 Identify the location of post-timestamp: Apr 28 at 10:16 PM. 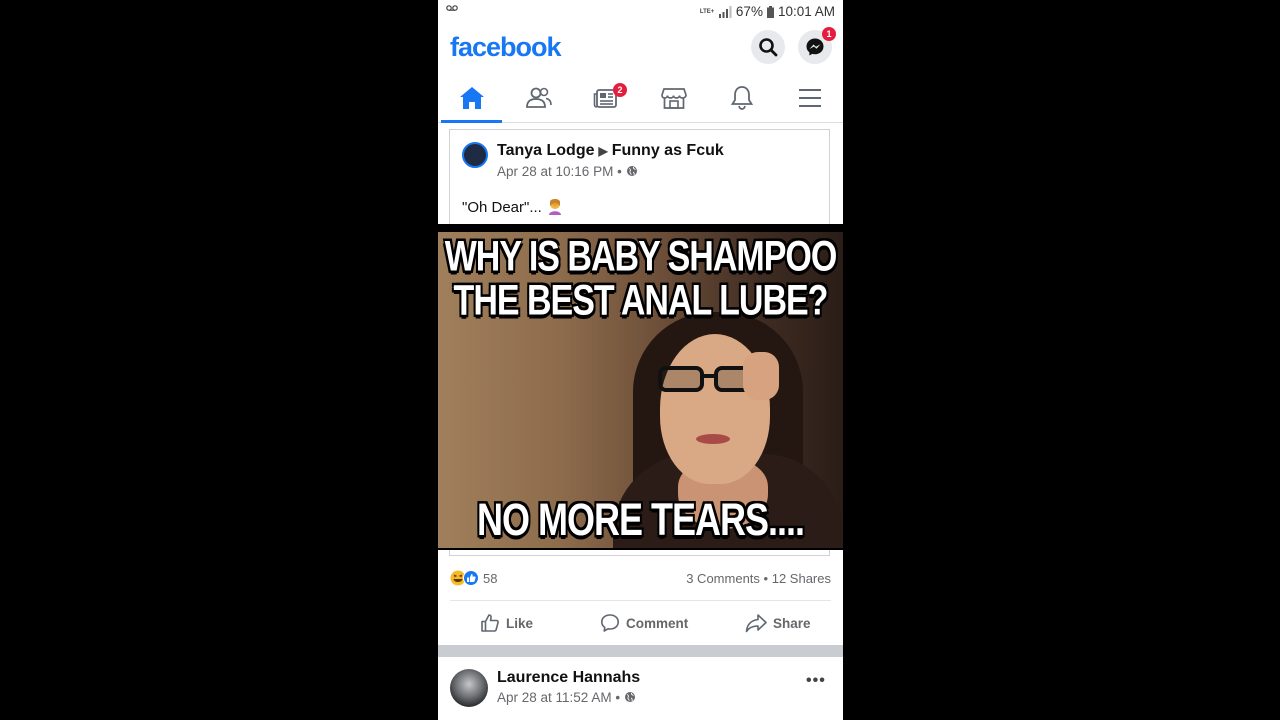
(555, 171).